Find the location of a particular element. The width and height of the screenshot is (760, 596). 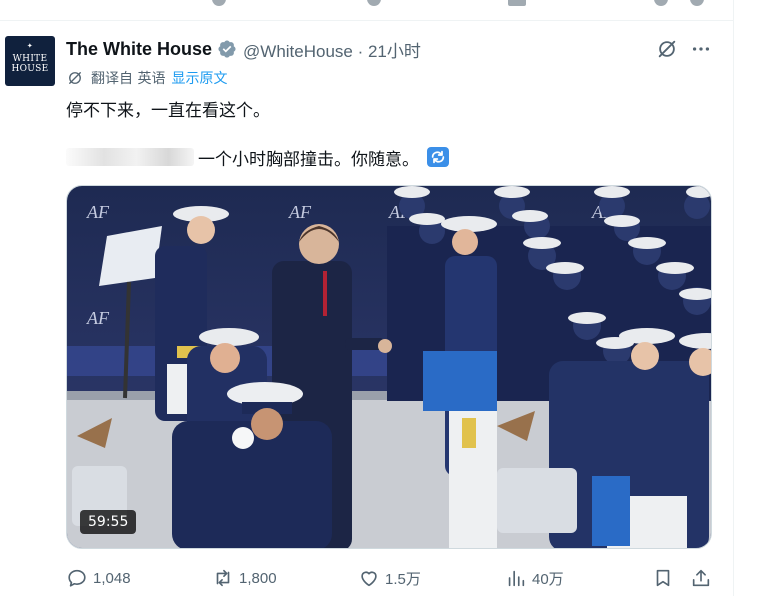

translation-note: 翻译自 英语 显示原文 is located at coordinates (146, 78).